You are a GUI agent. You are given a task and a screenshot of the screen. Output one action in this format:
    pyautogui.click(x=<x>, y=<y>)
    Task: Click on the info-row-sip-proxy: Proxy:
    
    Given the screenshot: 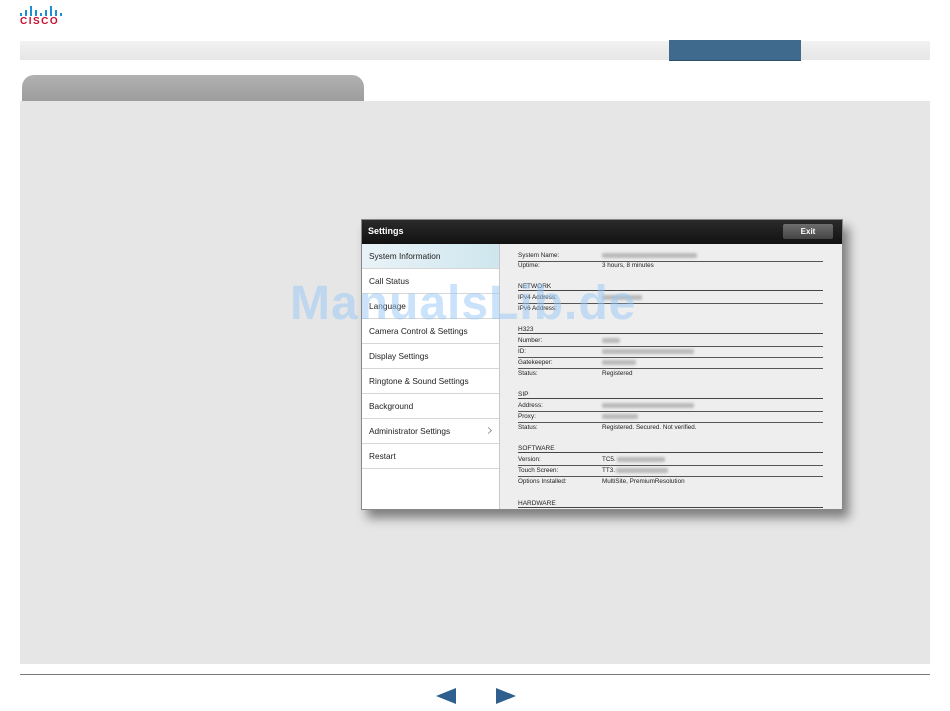 What is the action you would take?
    pyautogui.click(x=670, y=417)
    